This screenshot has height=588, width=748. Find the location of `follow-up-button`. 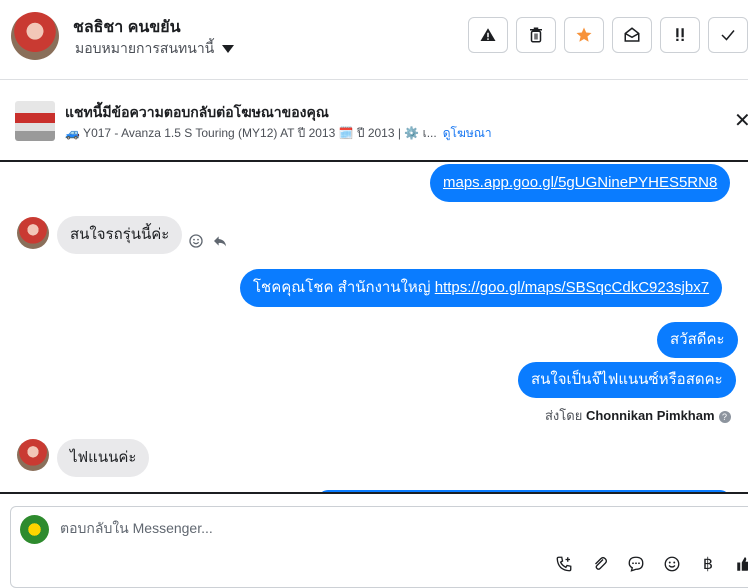

follow-up-button is located at coordinates (680, 35).